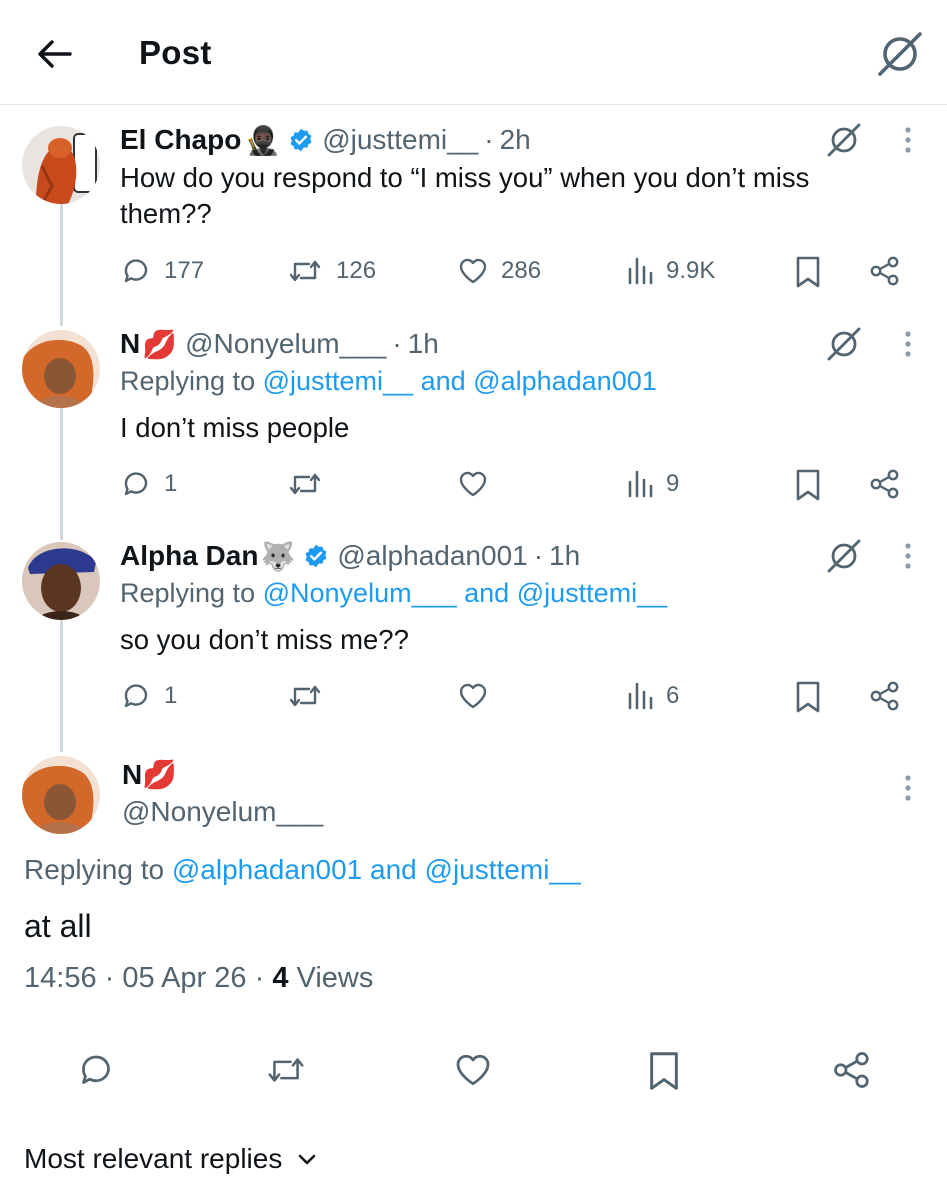 The image size is (947, 1200). Describe the element at coordinates (162, 271) in the screenshot. I see `reply-button: 177` at that location.